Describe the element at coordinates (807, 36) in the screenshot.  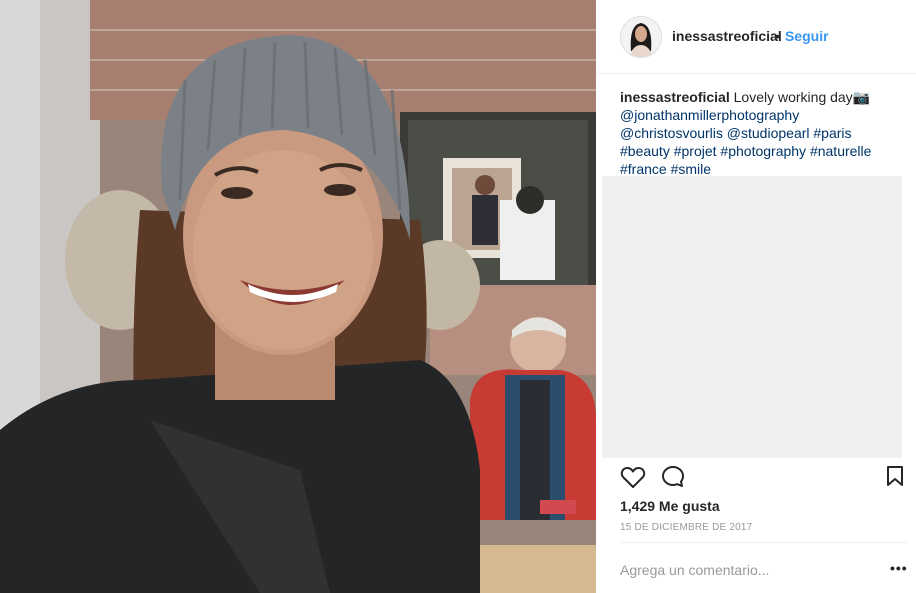
I see `follow-button: Seguir` at that location.